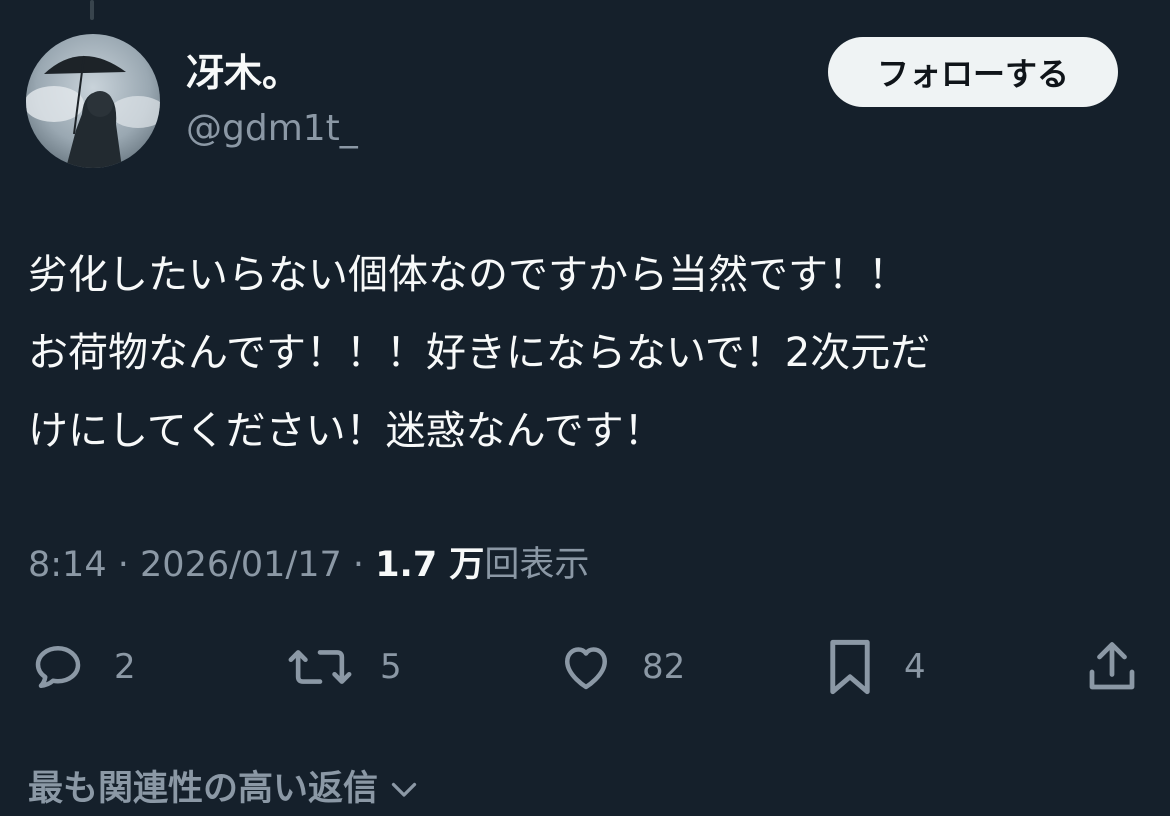 Image resolution: width=1170 pixels, height=816 pixels. What do you see at coordinates (874, 667) in the screenshot?
I see `bookmark-button: 4` at bounding box center [874, 667].